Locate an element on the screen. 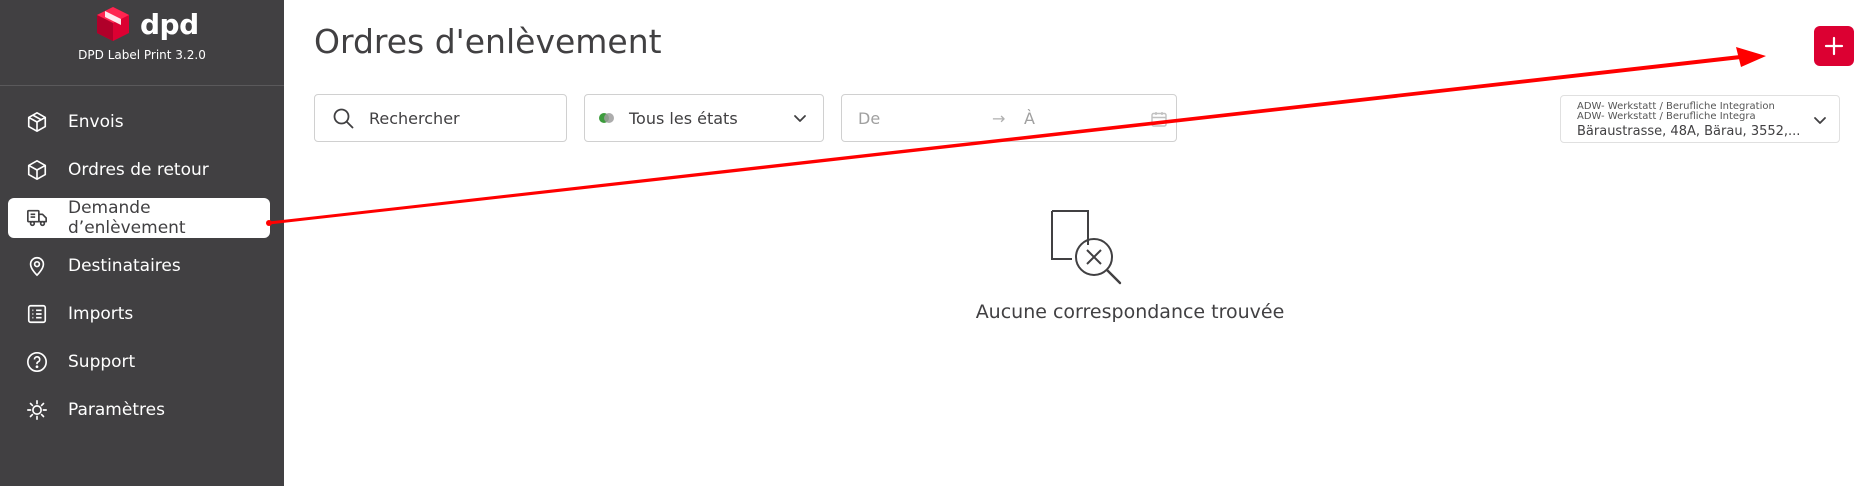  sidebar-item-label: Support is located at coordinates (102, 362).